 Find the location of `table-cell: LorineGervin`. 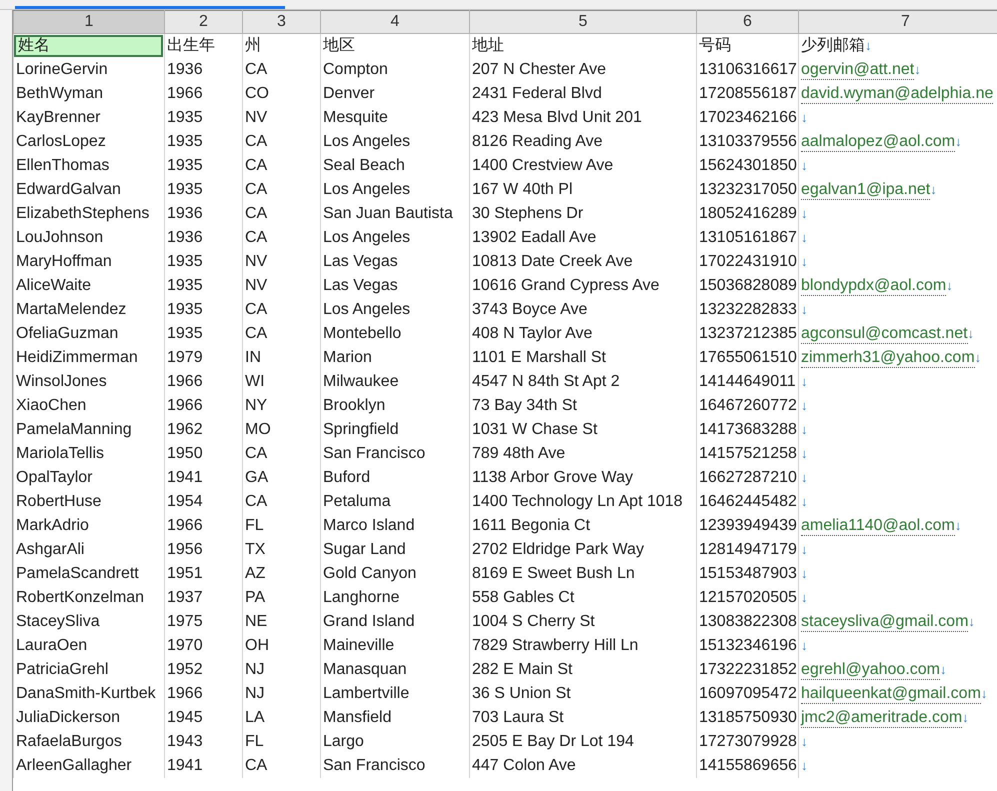

table-cell: LorineGervin is located at coordinates (62, 70).